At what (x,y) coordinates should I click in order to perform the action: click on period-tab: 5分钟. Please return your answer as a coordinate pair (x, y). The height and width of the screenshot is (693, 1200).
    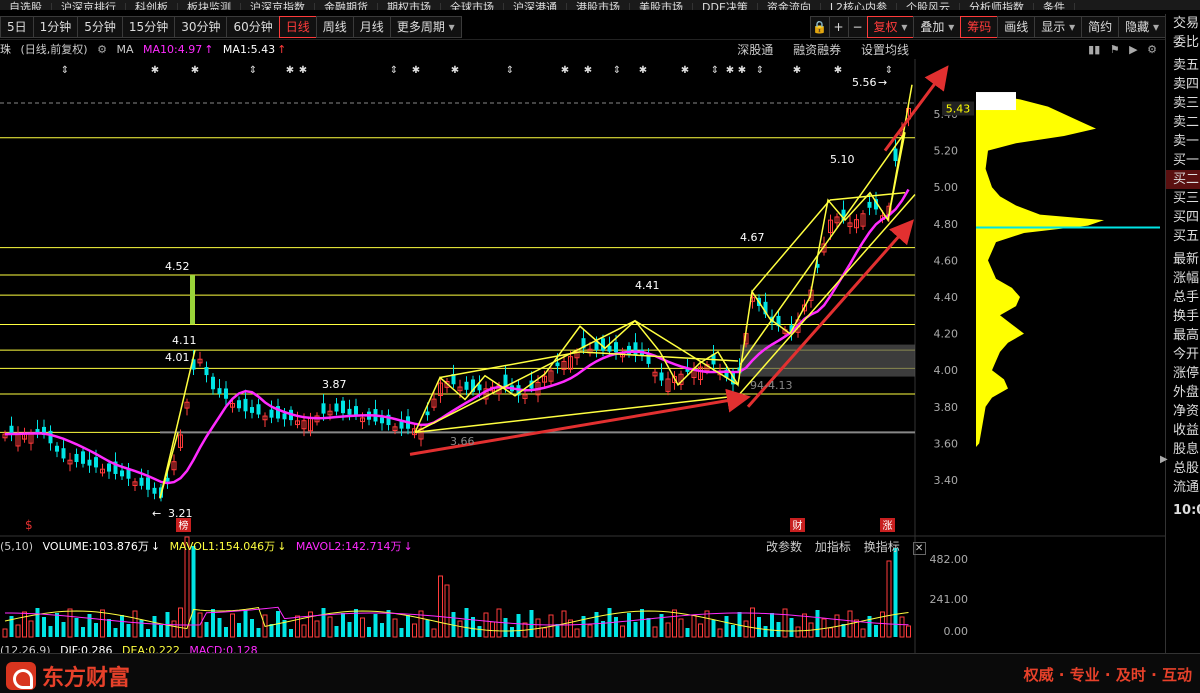
    Looking at the image, I should click on (100, 27).